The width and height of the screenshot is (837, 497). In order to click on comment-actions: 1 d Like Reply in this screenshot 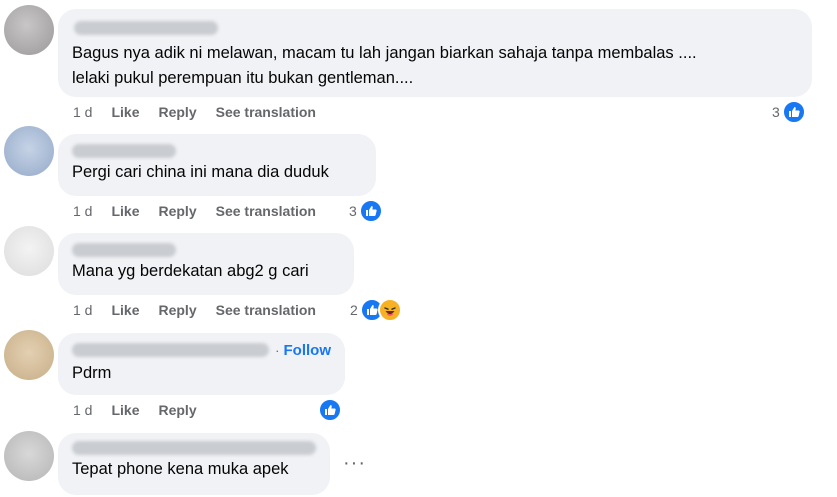, I will do `click(135, 410)`.